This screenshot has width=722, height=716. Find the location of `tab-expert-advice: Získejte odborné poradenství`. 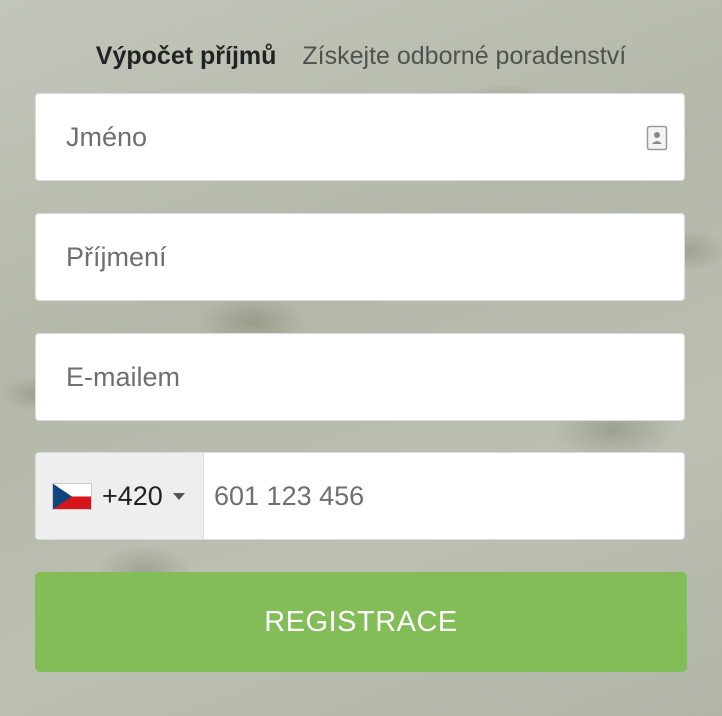

tab-expert-advice: Získejte odborné poradenství is located at coordinates (464, 56).